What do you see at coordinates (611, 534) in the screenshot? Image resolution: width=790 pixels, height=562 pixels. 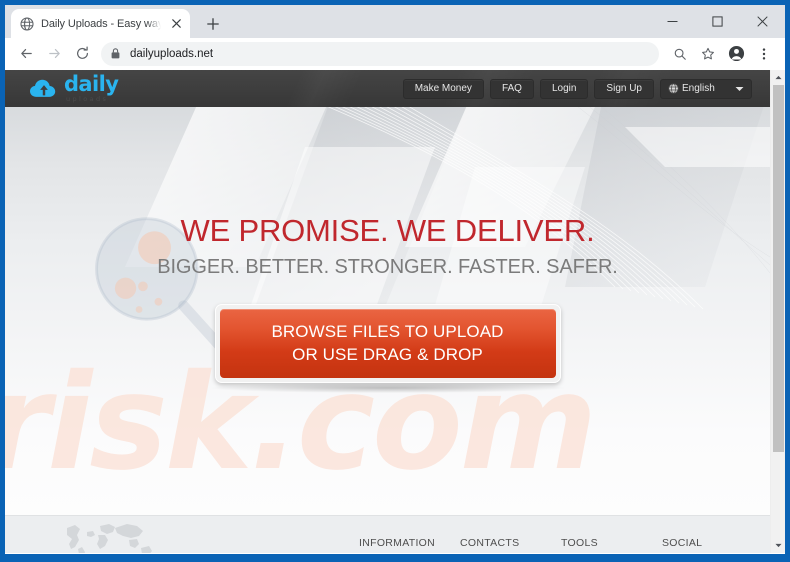 I see `footer-column-tools: TOOLS Links` at bounding box center [611, 534].